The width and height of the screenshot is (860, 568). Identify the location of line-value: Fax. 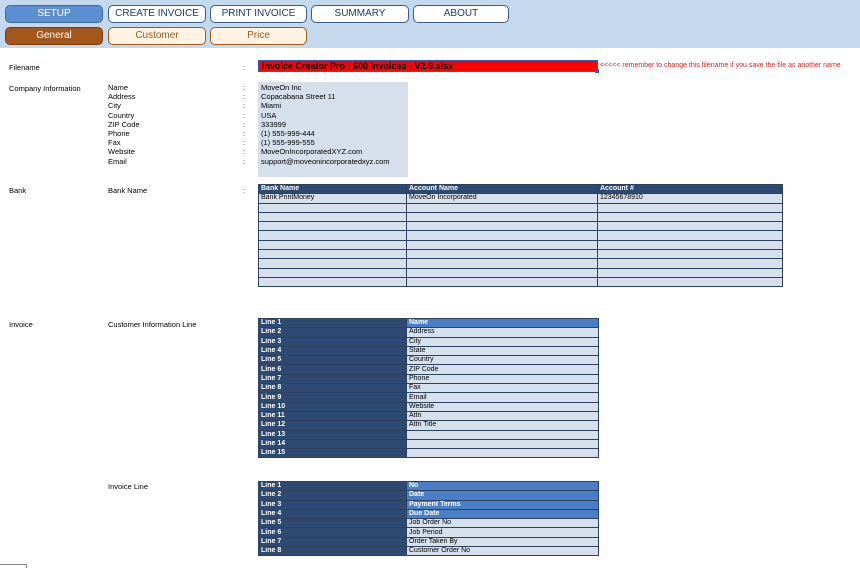
(502, 388).